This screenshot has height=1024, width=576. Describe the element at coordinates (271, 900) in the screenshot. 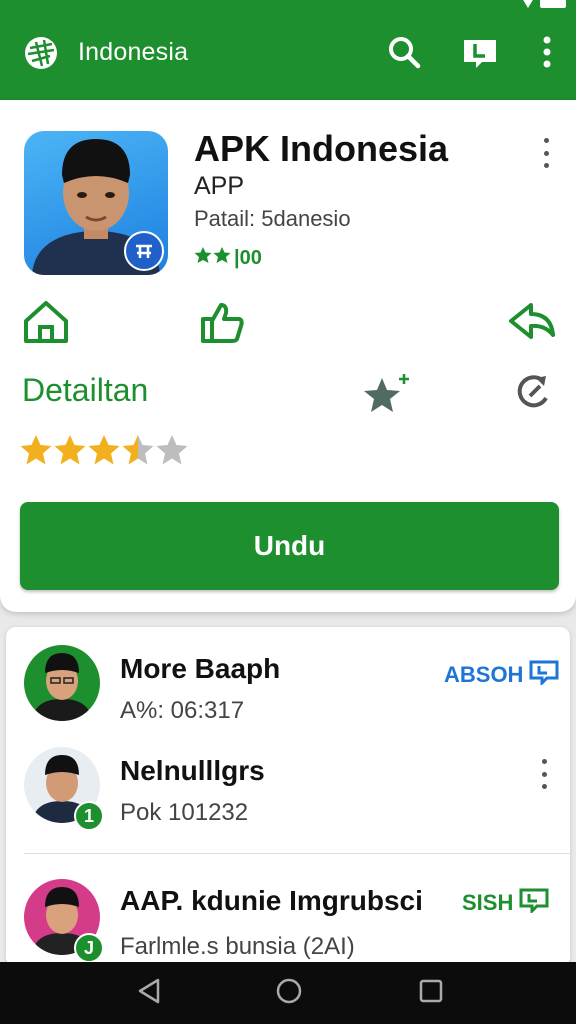

I see `list-item-title: AAP. kdunie Imgrubsci` at that location.